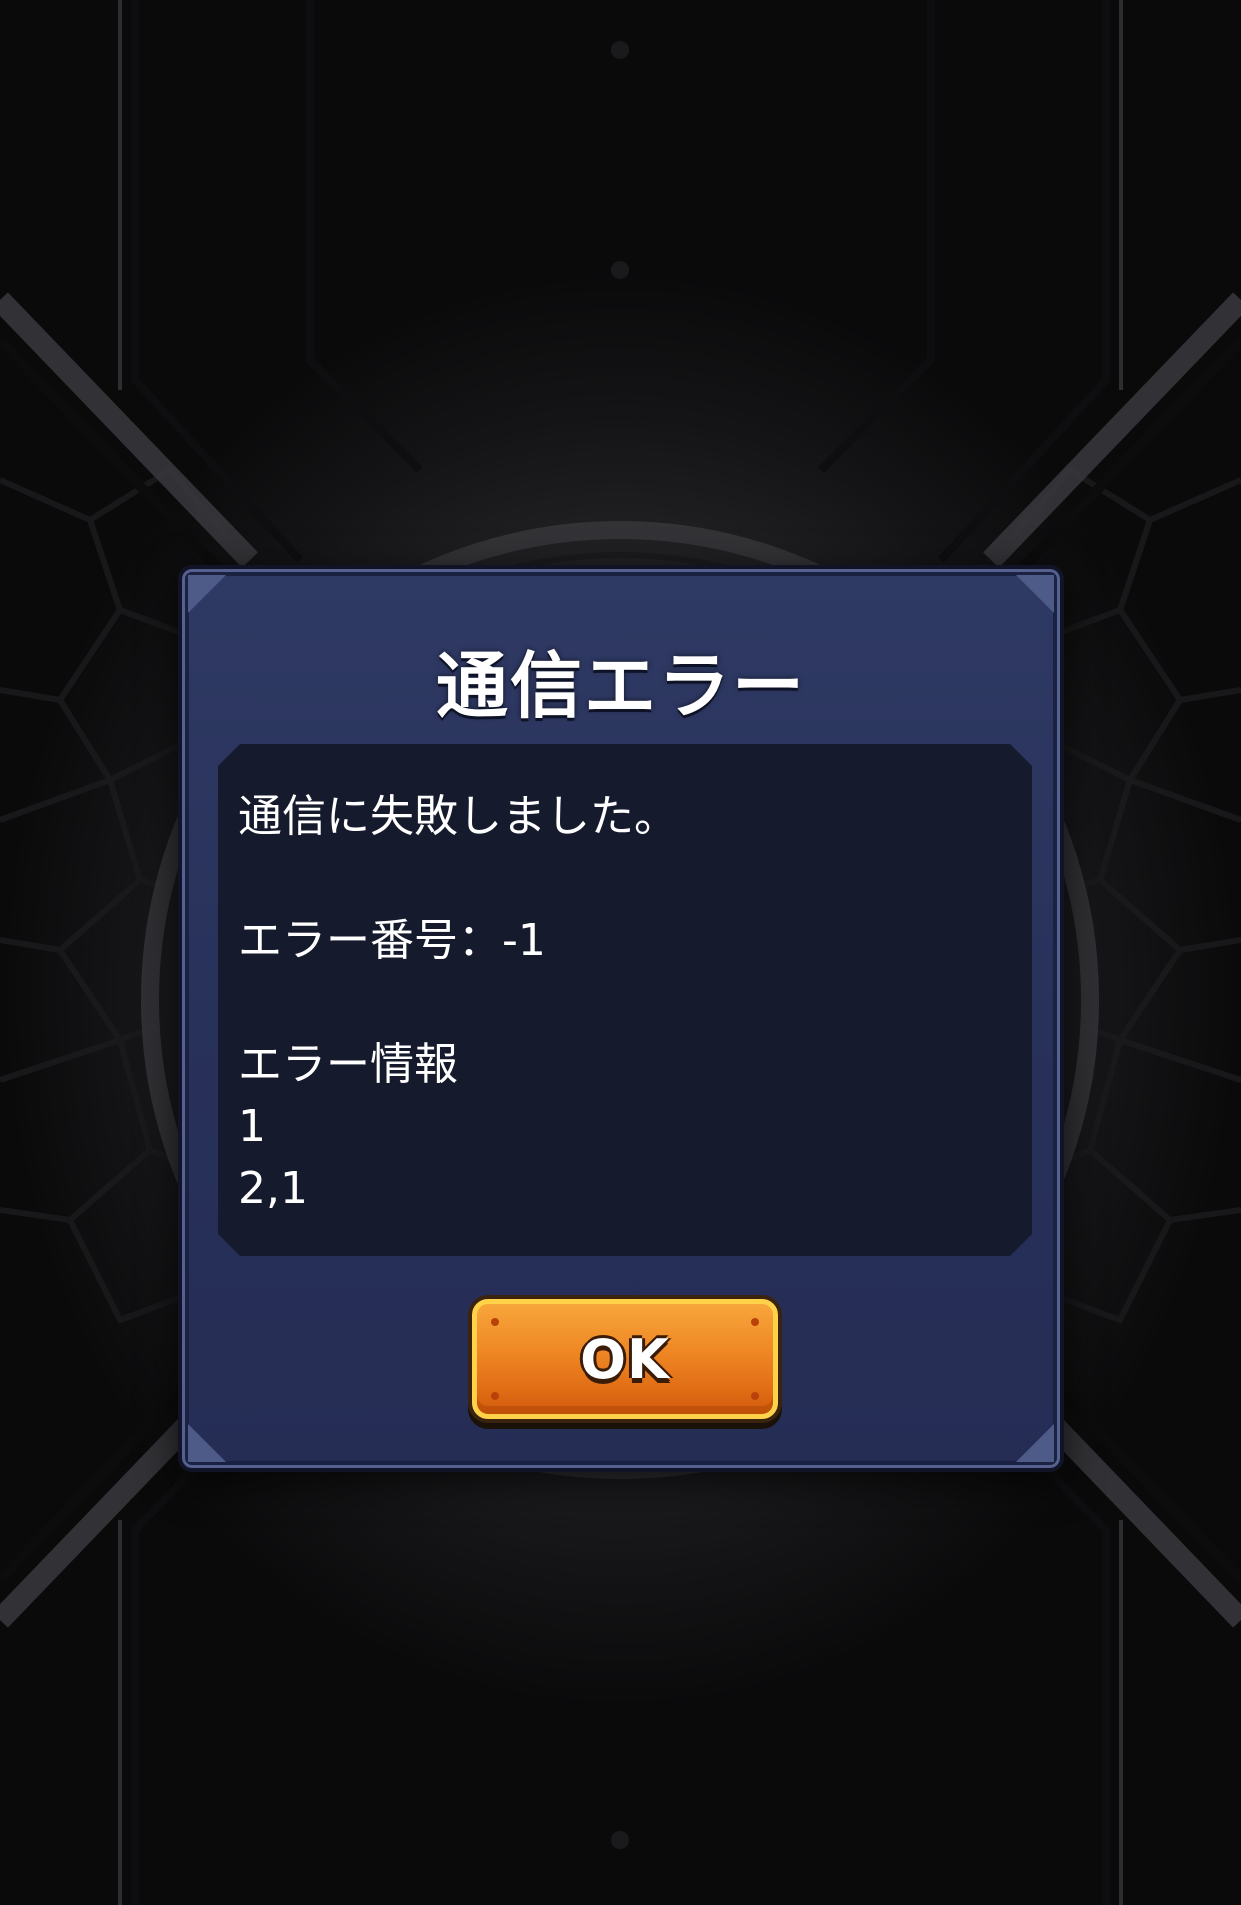  Describe the element at coordinates (620, 686) in the screenshot. I see `dialog-title: 通信エラー` at that location.